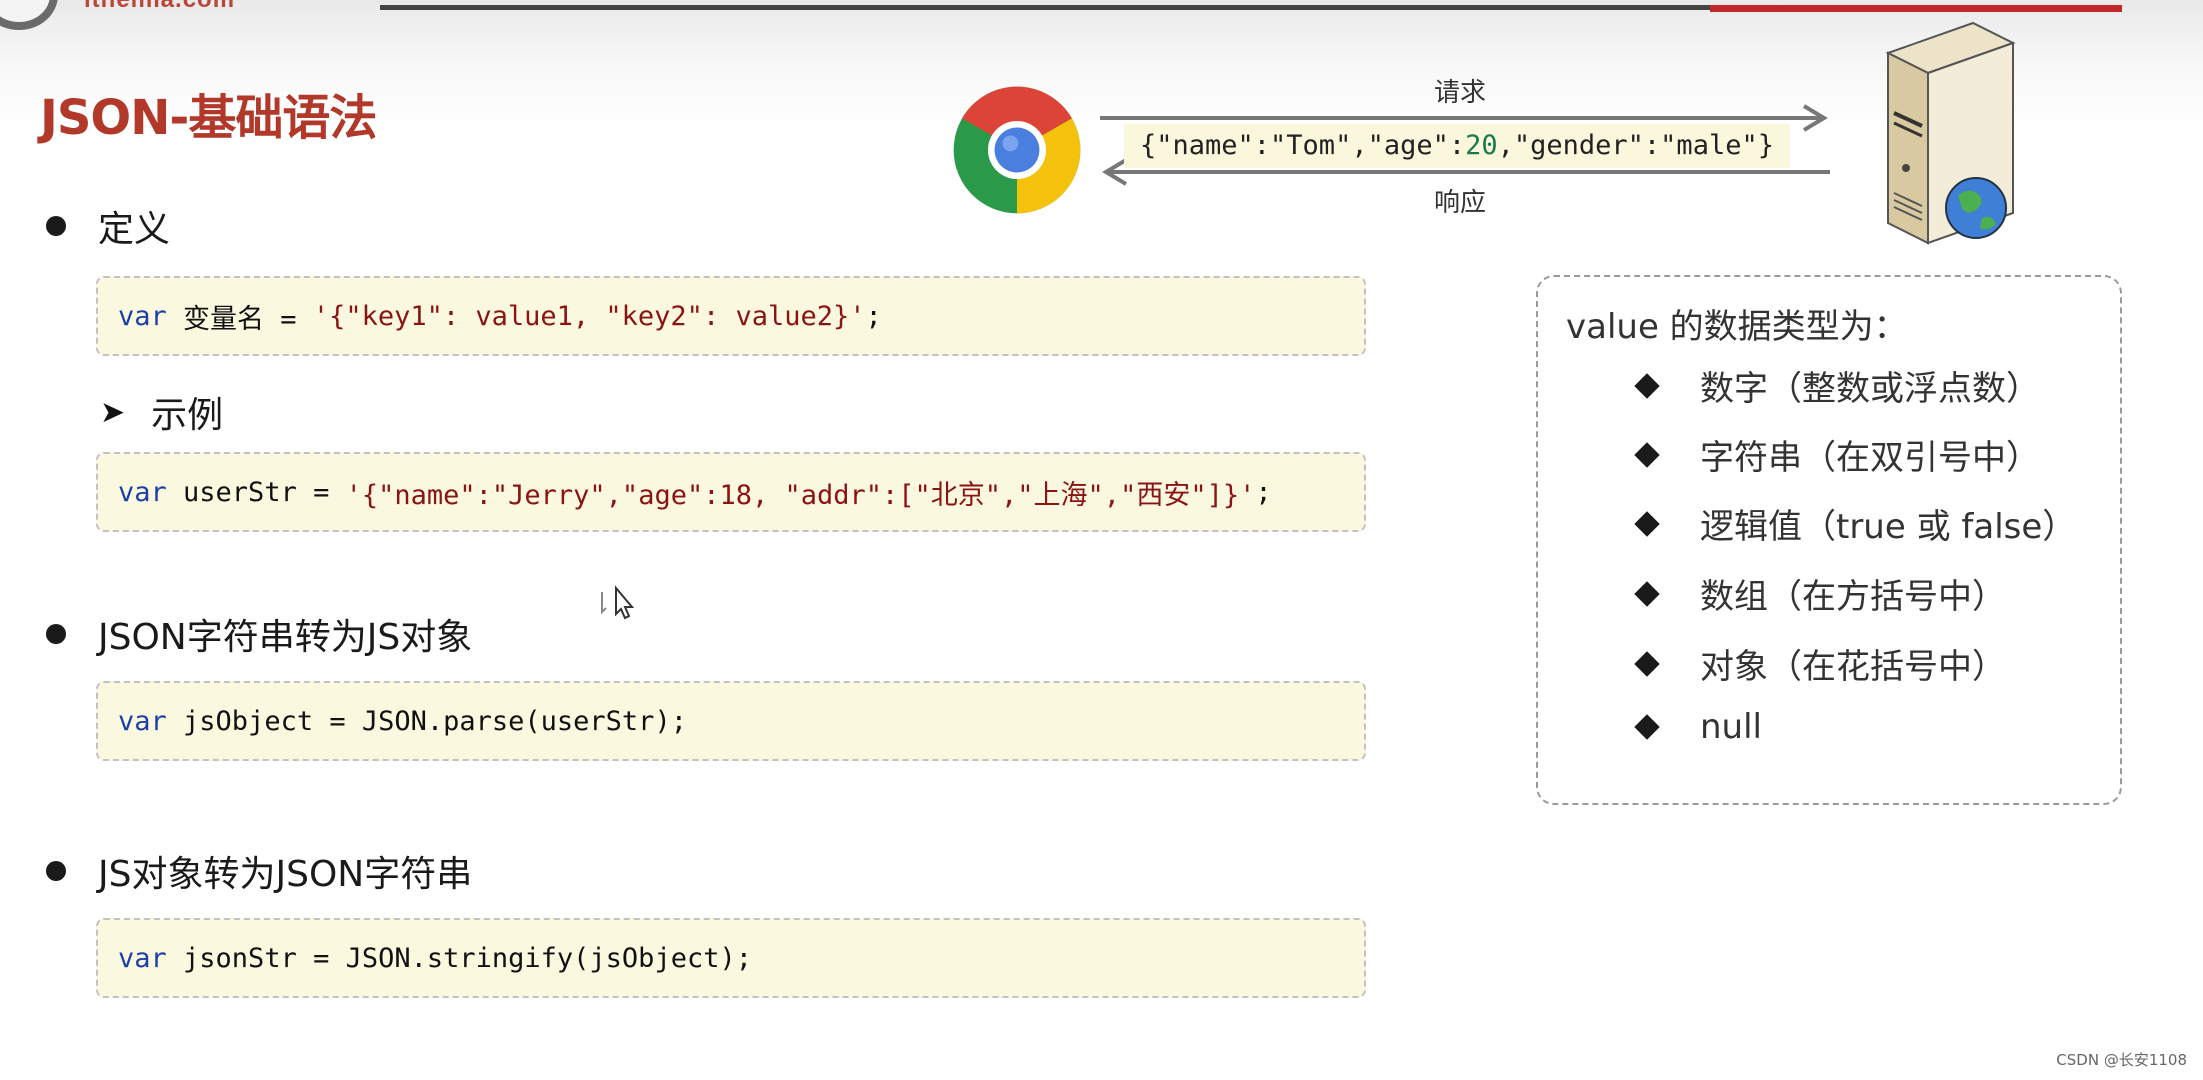 The image size is (2203, 1080). Describe the element at coordinates (1888, 527) in the screenshot. I see `value-type-label: 逻辑值（true 或 false）` at that location.